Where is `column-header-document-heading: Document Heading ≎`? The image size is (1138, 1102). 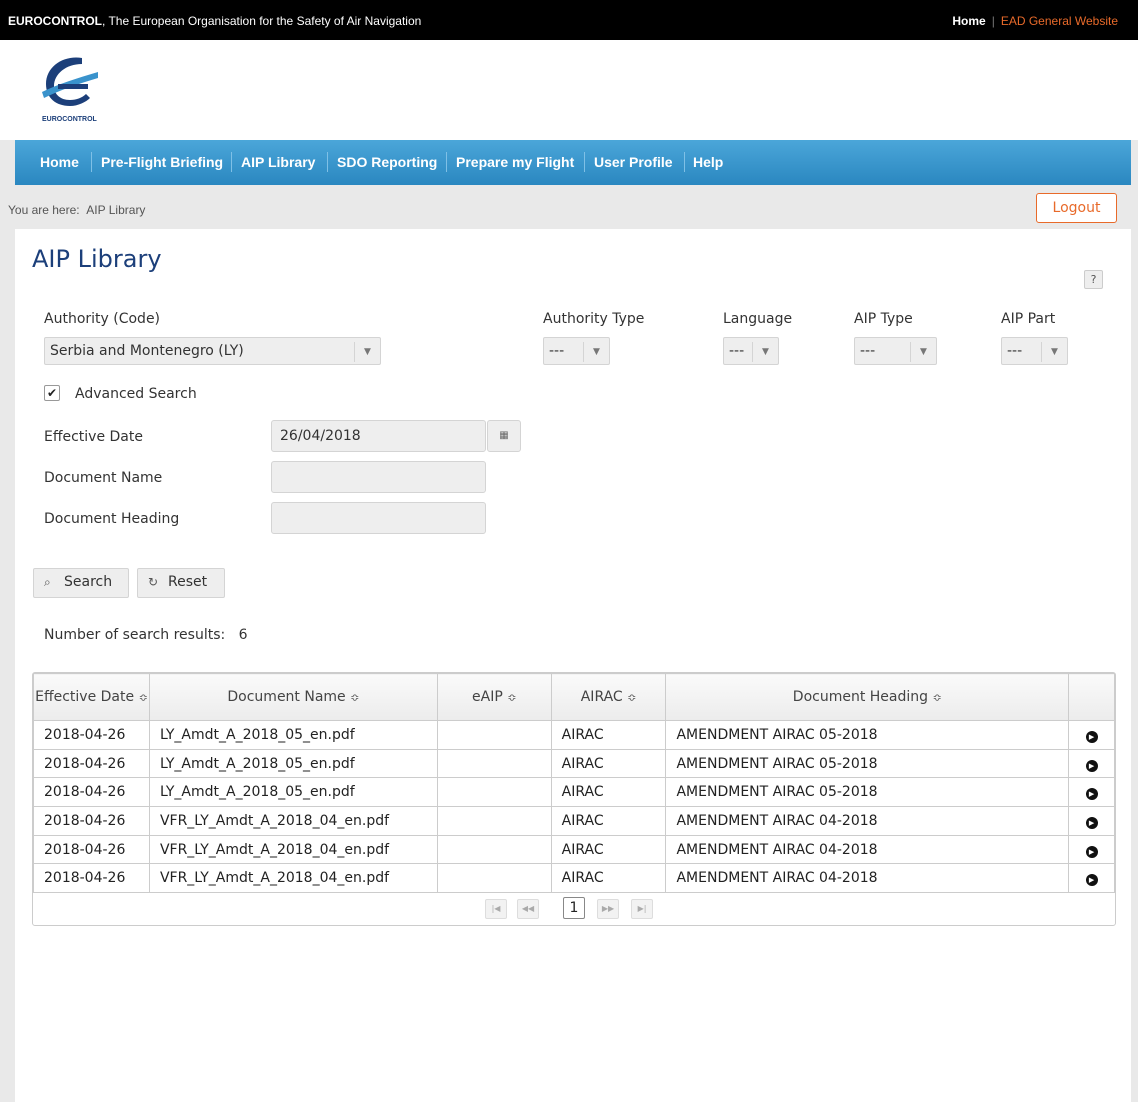 column-header-document-heading: Document Heading ≎ is located at coordinates (867, 697).